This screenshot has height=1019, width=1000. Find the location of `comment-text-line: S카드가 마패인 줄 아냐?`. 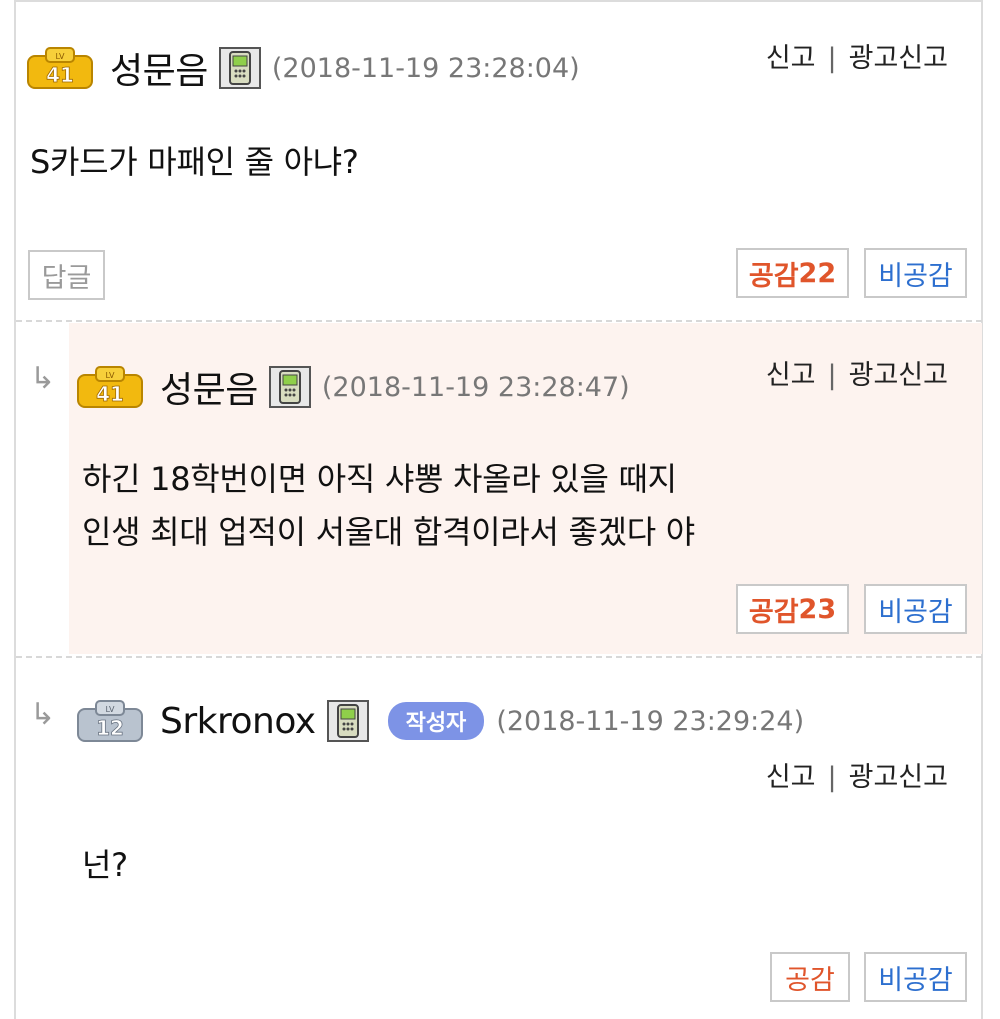

comment-text-line: S카드가 마패인 줄 아냐? is located at coordinates (194, 162).